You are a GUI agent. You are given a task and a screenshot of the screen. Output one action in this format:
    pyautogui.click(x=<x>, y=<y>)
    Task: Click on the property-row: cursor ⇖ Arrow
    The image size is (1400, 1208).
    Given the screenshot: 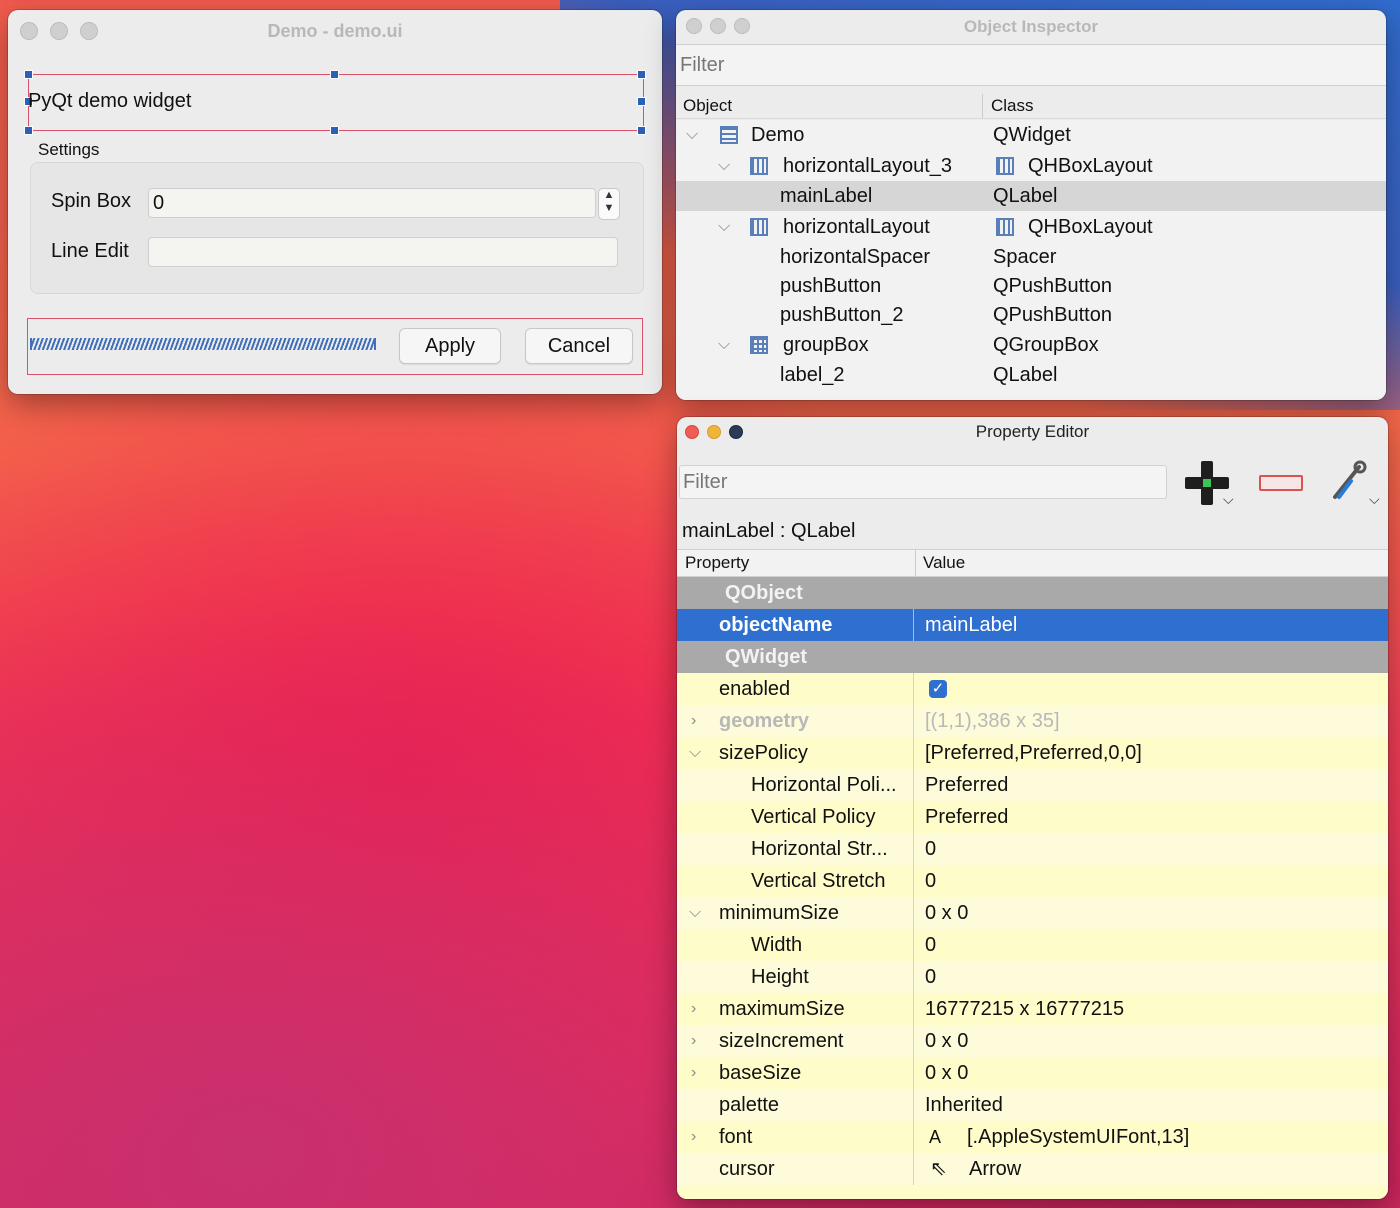 What is the action you would take?
    pyautogui.click(x=1032, y=1169)
    